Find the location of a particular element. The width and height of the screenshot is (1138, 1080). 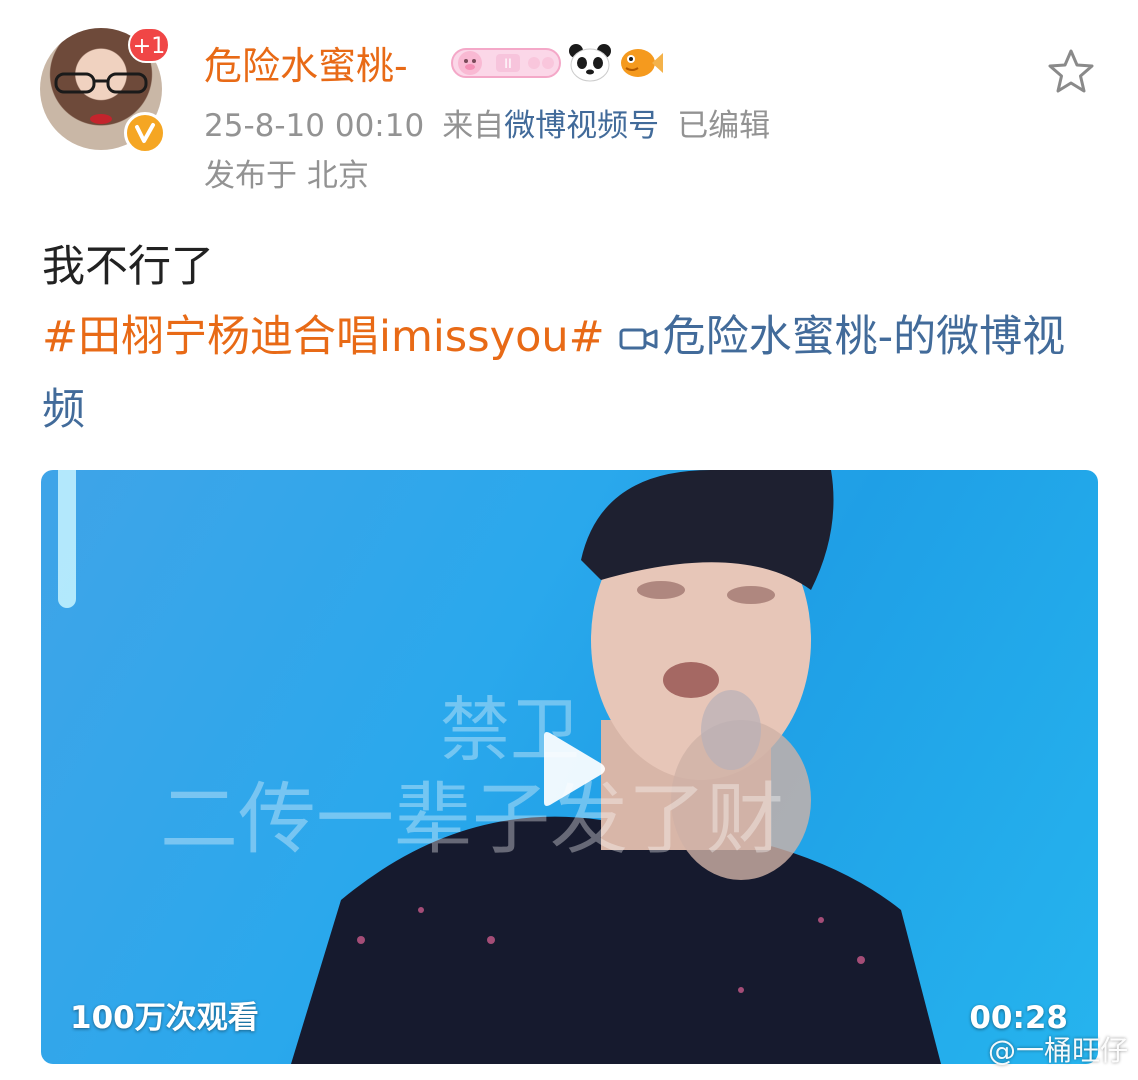

lips-graphic is located at coordinates (101, 119).